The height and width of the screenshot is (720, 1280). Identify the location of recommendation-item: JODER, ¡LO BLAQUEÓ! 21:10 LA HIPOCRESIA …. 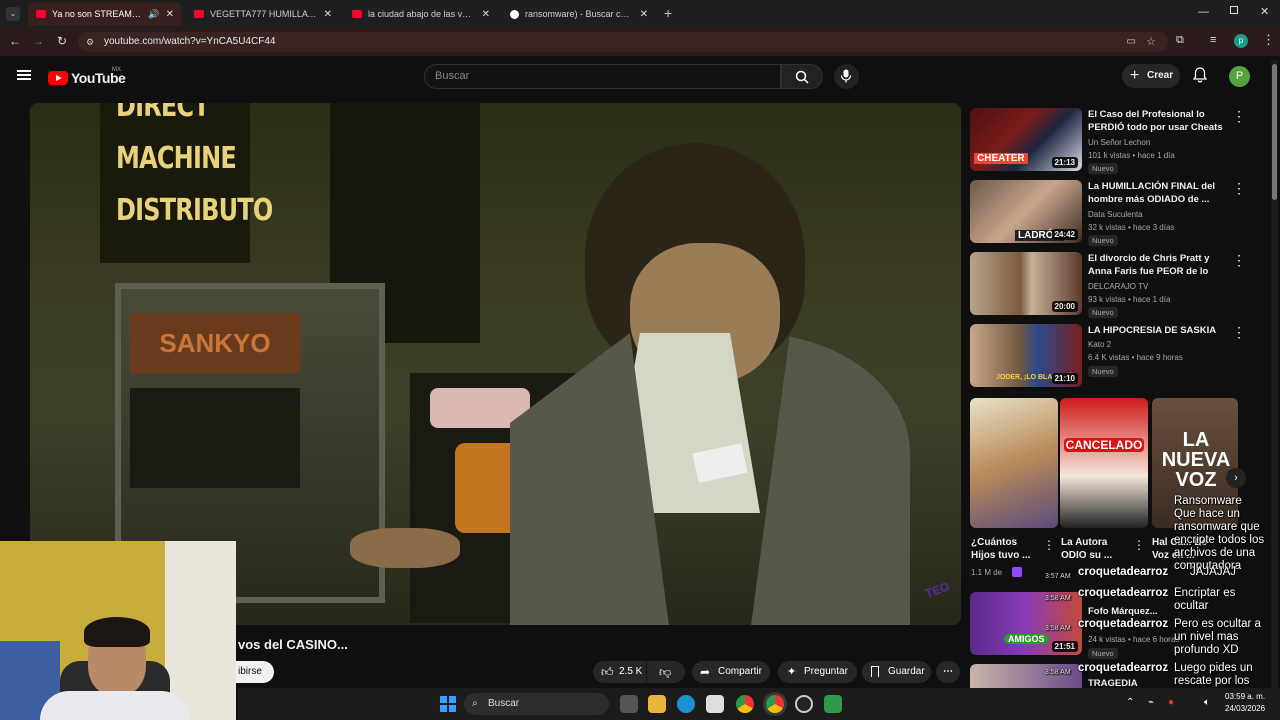
(1115, 356).